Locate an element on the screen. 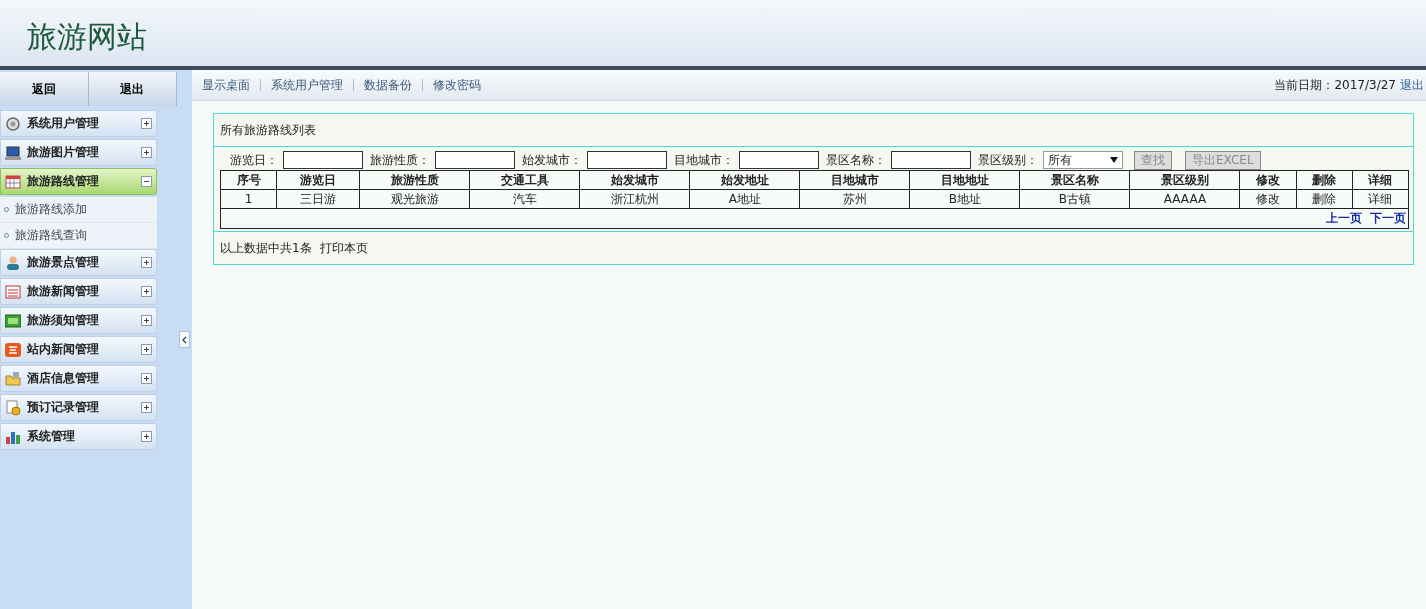 Image resolution: width=1426 pixels, height=609 pixels. menu-label: 旅游景点管理 is located at coordinates (63, 262).